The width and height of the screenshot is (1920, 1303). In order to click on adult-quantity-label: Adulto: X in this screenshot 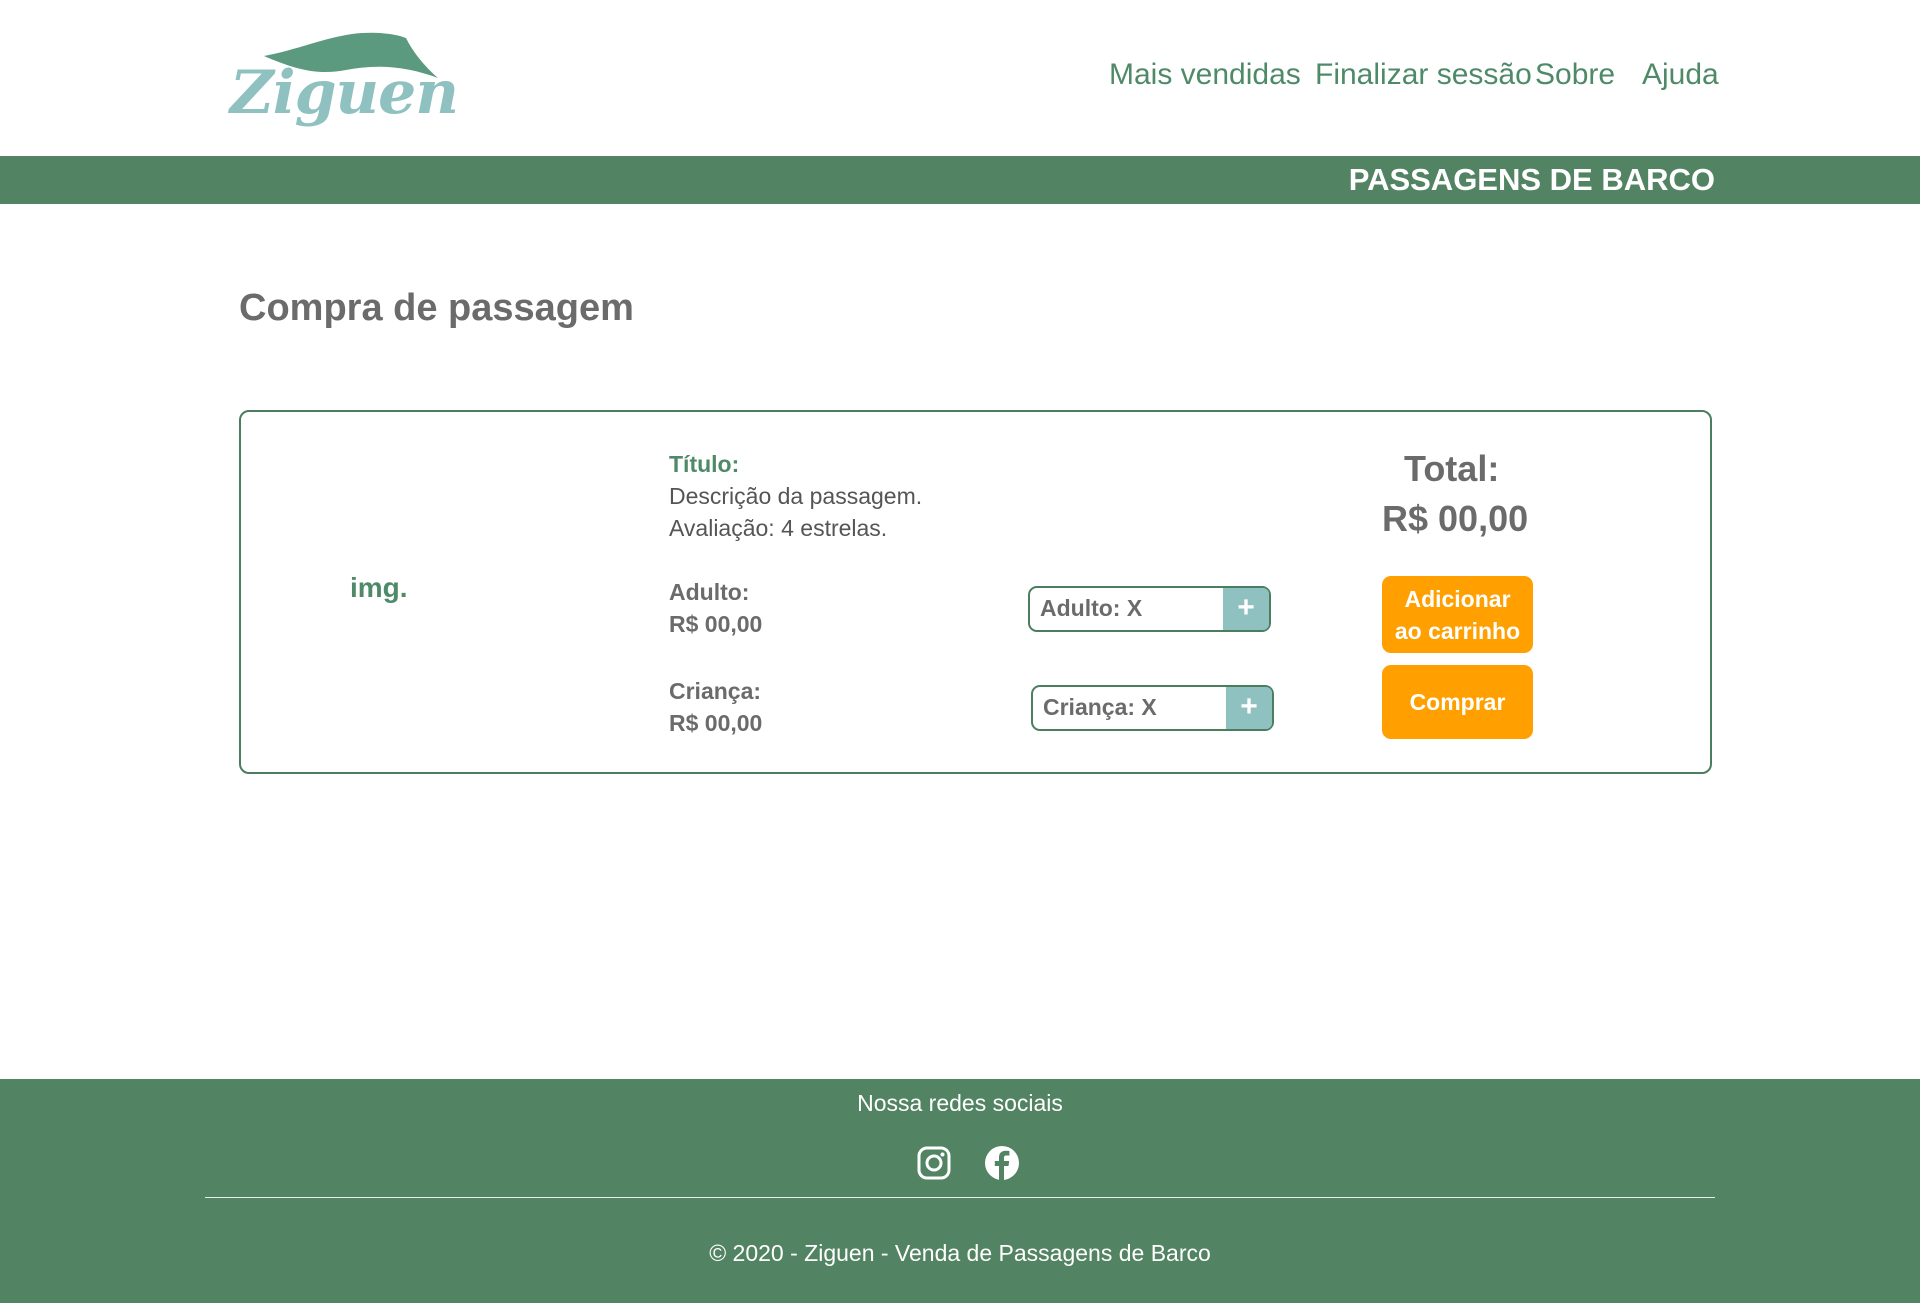, I will do `click(1091, 608)`.